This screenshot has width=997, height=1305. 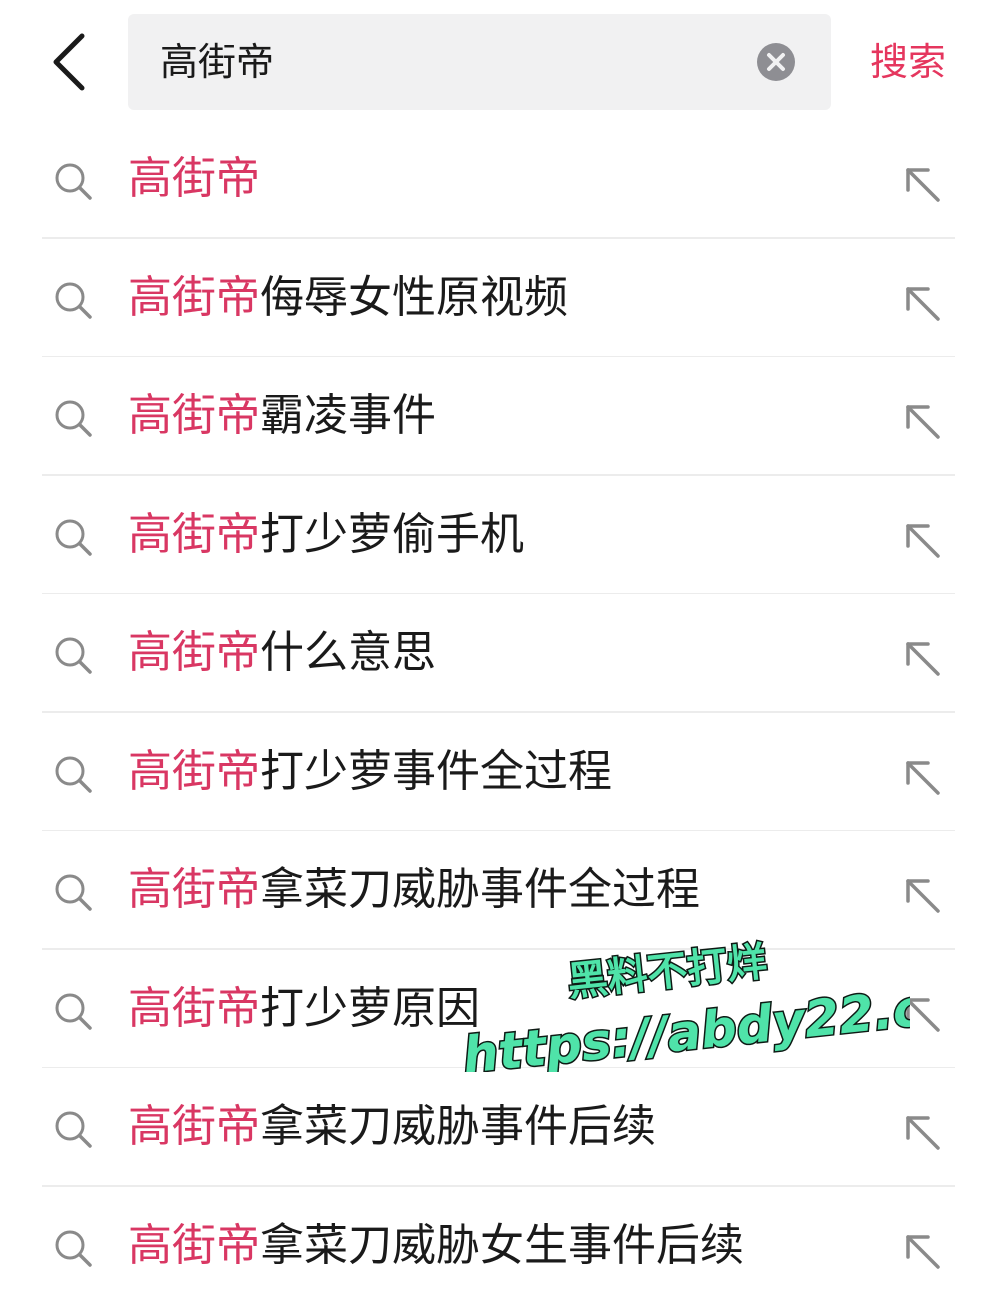 I want to click on back-button, so click(x=70, y=62).